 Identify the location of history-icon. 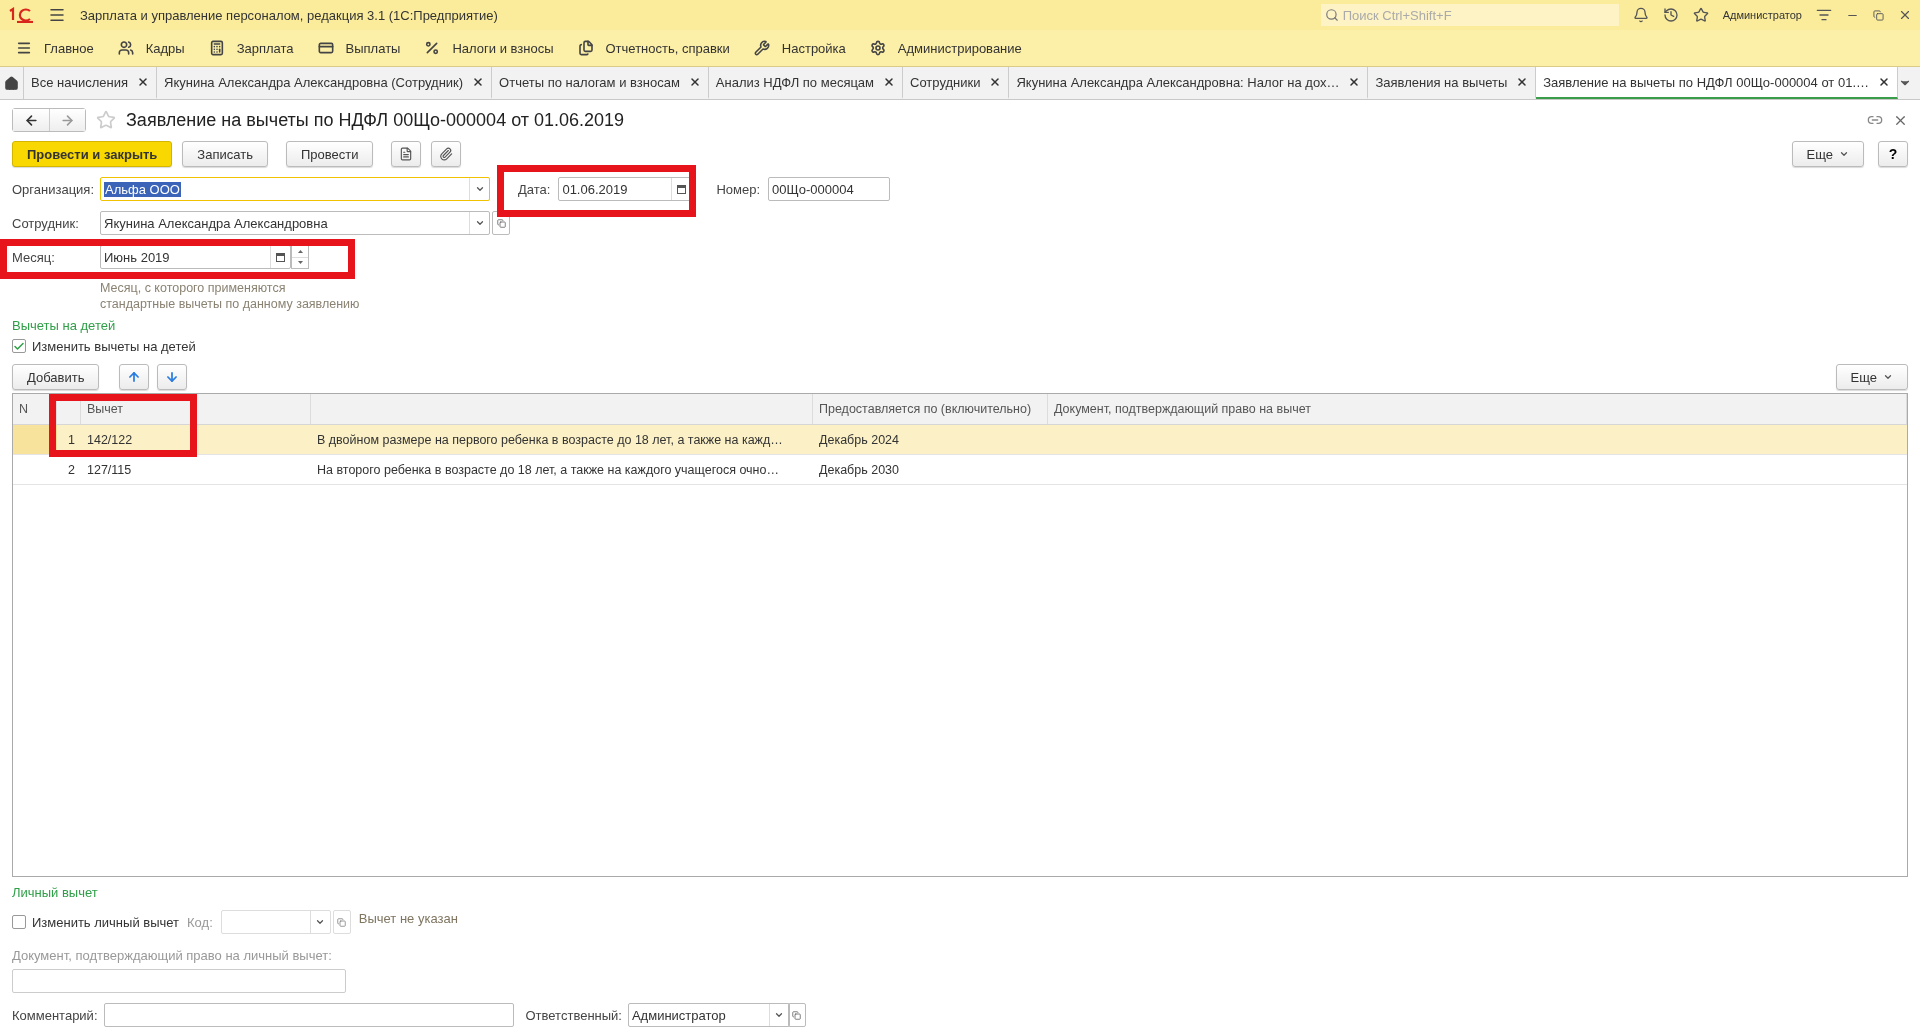
(1670, 15).